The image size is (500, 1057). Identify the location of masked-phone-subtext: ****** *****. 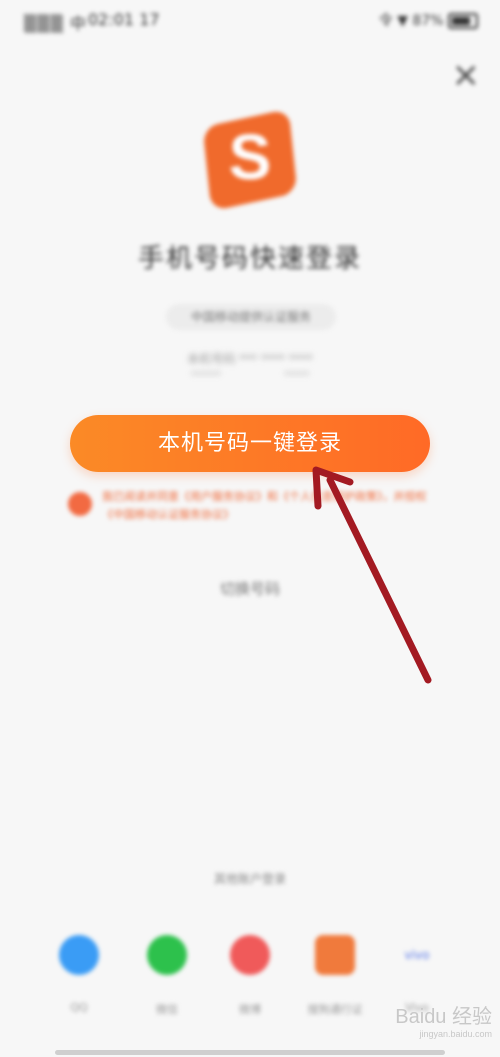
(250, 375).